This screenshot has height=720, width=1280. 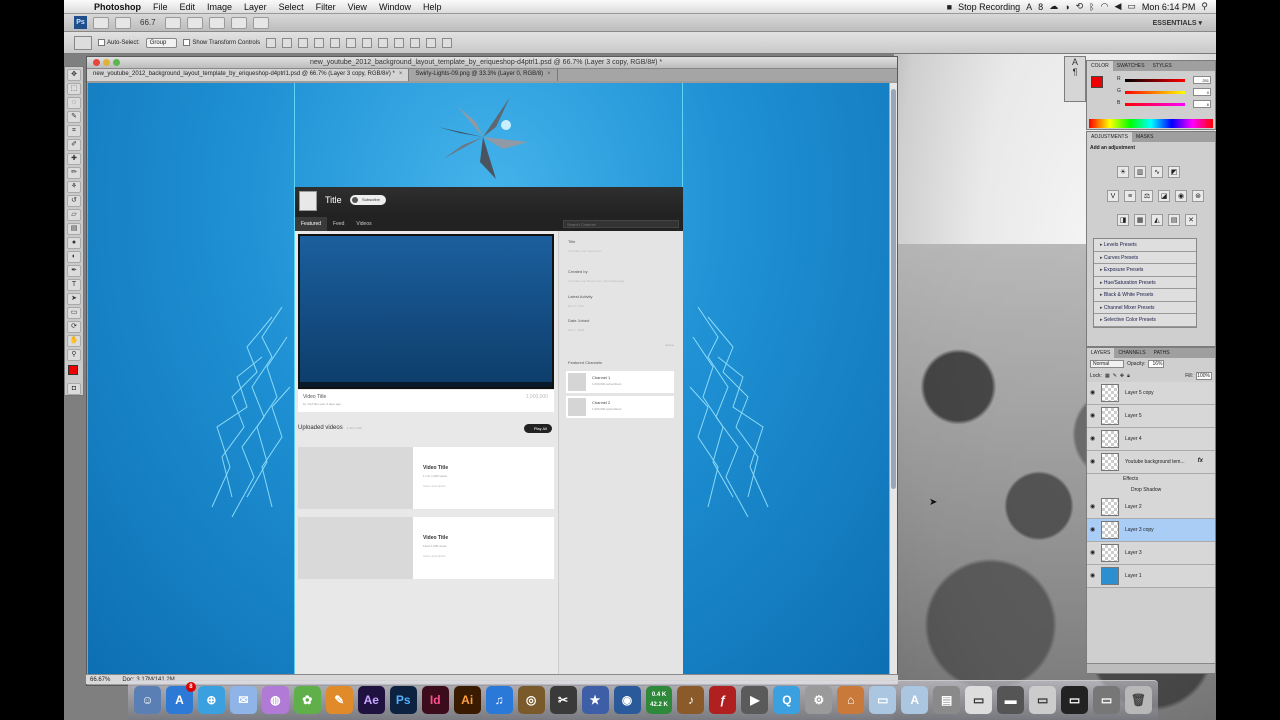 I want to click on color-balance-icon: ⚖, so click(x=1147, y=196).